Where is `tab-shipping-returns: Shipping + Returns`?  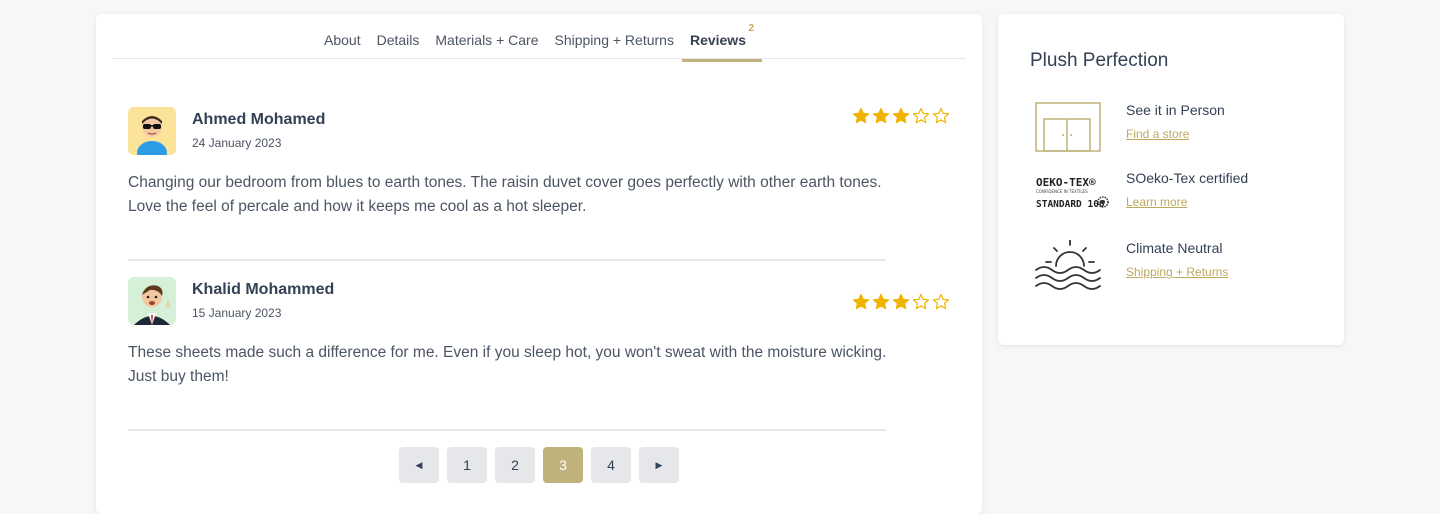
tab-shipping-returns: Shipping + Returns is located at coordinates (613, 36).